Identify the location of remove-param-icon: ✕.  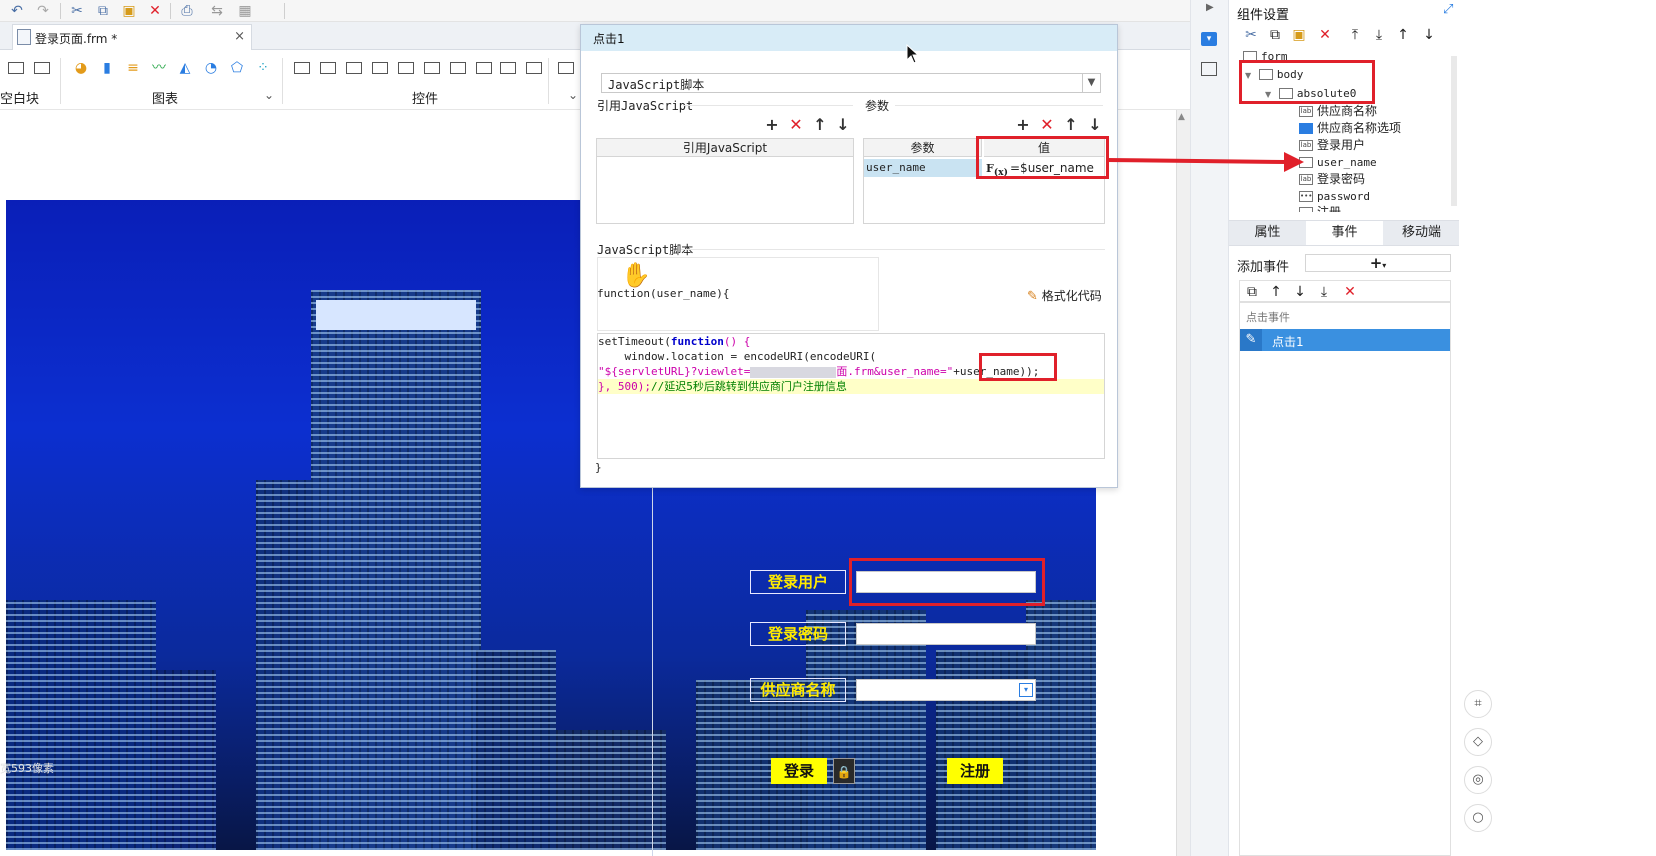
(1047, 125).